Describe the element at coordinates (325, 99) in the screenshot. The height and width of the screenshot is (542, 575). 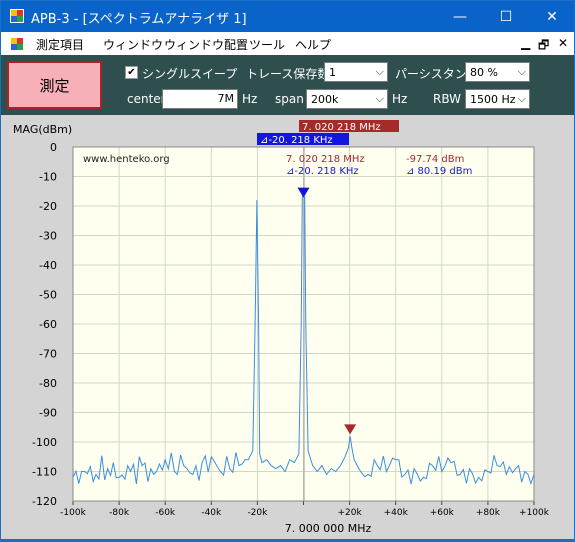
I see `span-value: 200k` at that location.